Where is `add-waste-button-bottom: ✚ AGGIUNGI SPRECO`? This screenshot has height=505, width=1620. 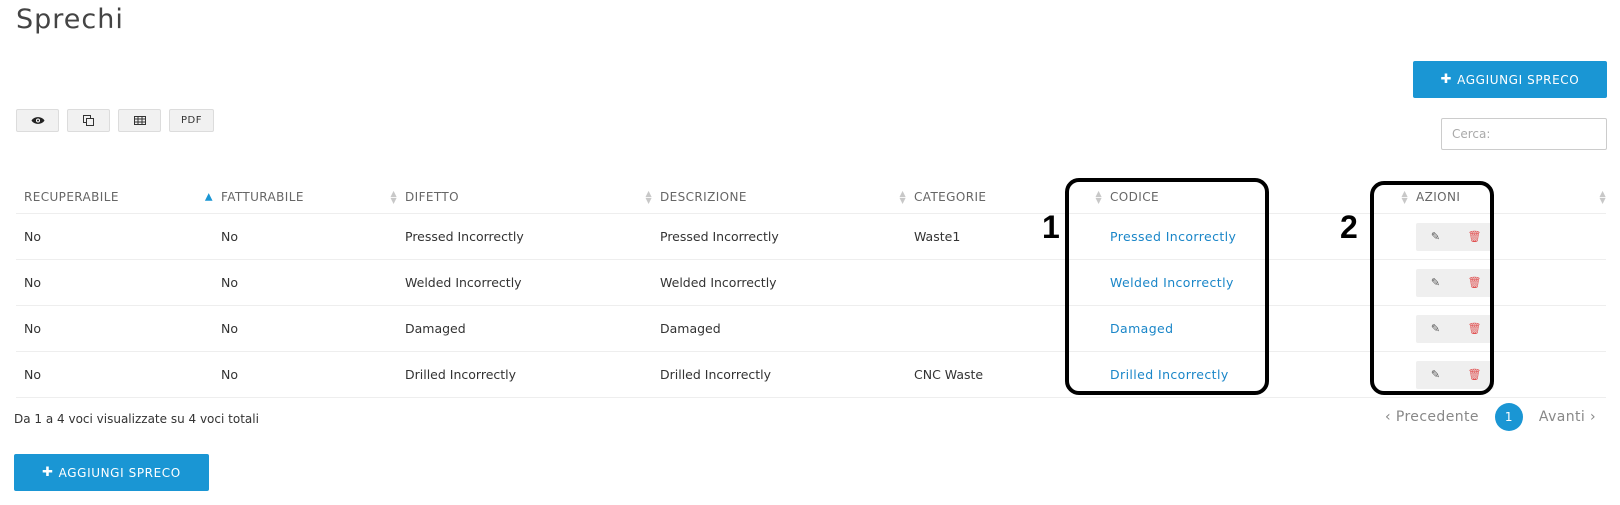
add-waste-button-bottom: ✚ AGGIUNGI SPRECO is located at coordinates (111, 472).